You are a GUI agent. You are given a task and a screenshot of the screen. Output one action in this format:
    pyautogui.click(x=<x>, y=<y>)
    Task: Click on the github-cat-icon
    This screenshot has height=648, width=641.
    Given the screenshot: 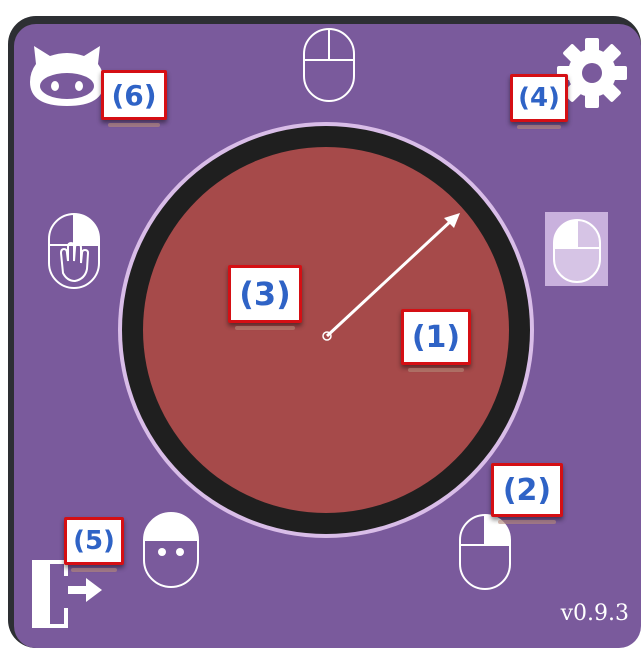 What is the action you would take?
    pyautogui.click(x=67, y=76)
    